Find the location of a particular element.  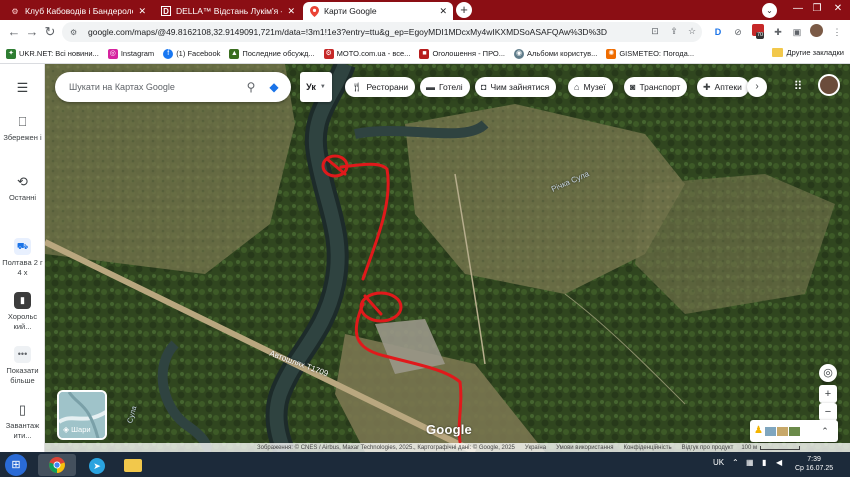

restore-icon: ❐ is located at coordinates (817, 10).